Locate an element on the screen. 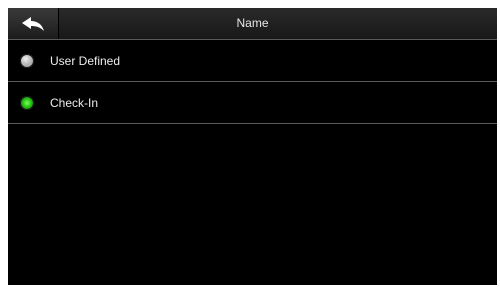 The height and width of the screenshot is (287, 500). radio-selected-icon is located at coordinates (27, 102).